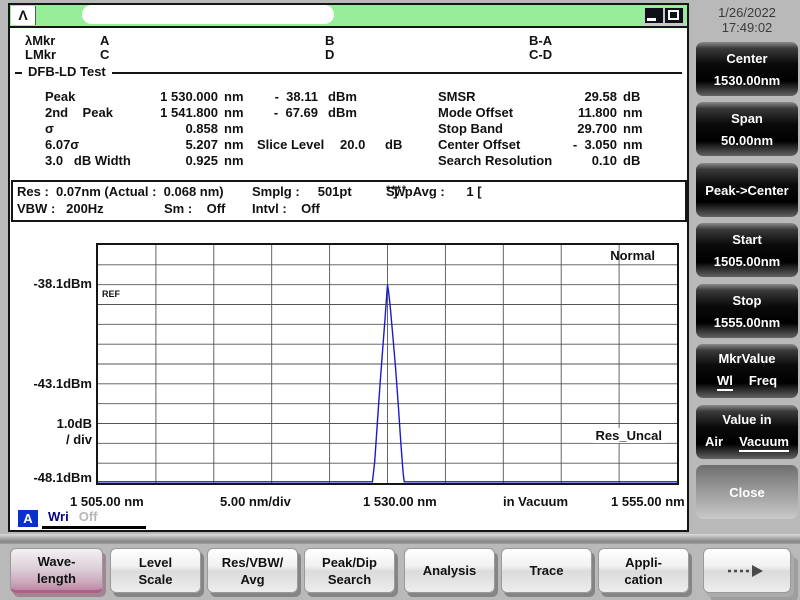  What do you see at coordinates (747, 140) in the screenshot?
I see `span-button-value: 50.00nm` at bounding box center [747, 140].